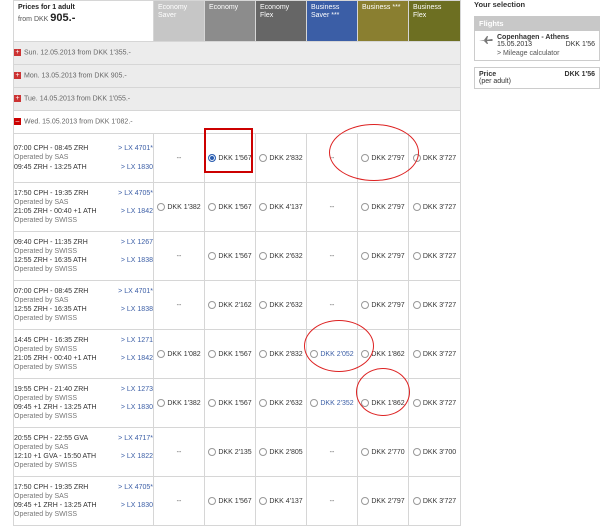 Image resolution: width=600 pixels, height=526 pixels. What do you see at coordinates (51, 340) in the screenshot?
I see `leg1-time: 14:45 CPH - 16:35 ZRH` at bounding box center [51, 340].